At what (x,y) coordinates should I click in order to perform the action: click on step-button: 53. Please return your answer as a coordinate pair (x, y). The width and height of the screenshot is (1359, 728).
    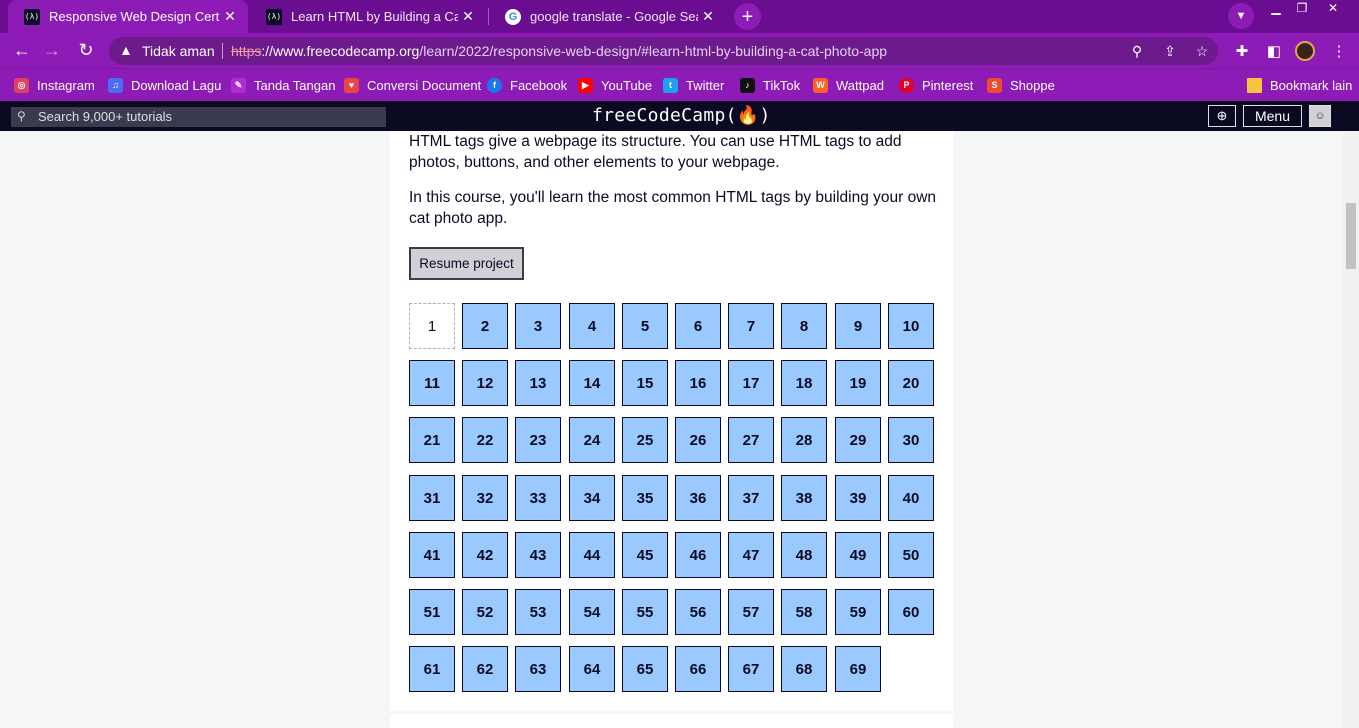
    Looking at the image, I should click on (538, 612).